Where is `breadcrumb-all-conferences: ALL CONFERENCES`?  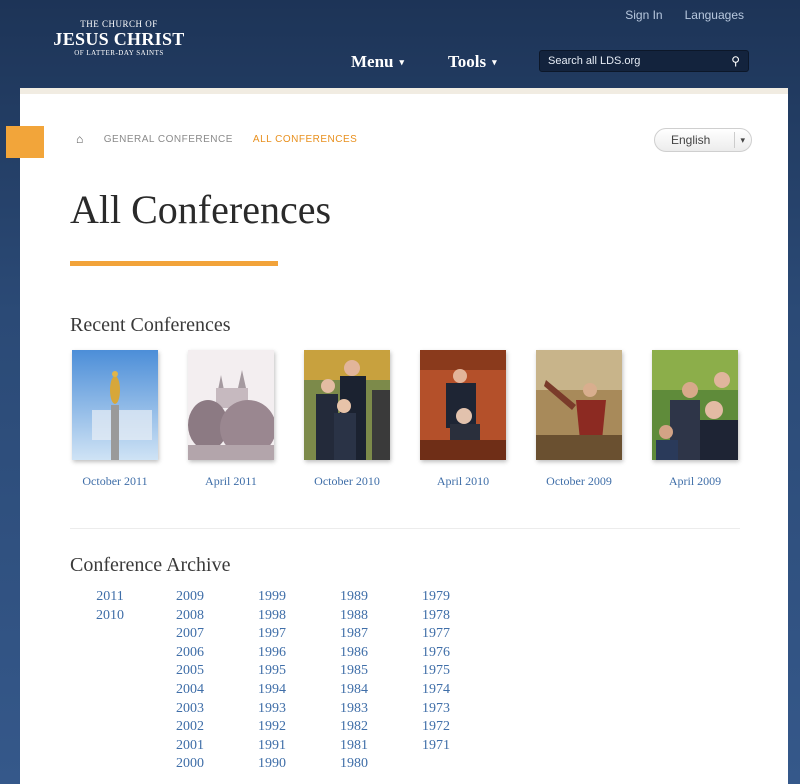 breadcrumb-all-conferences: ALL CONFERENCES is located at coordinates (305, 139).